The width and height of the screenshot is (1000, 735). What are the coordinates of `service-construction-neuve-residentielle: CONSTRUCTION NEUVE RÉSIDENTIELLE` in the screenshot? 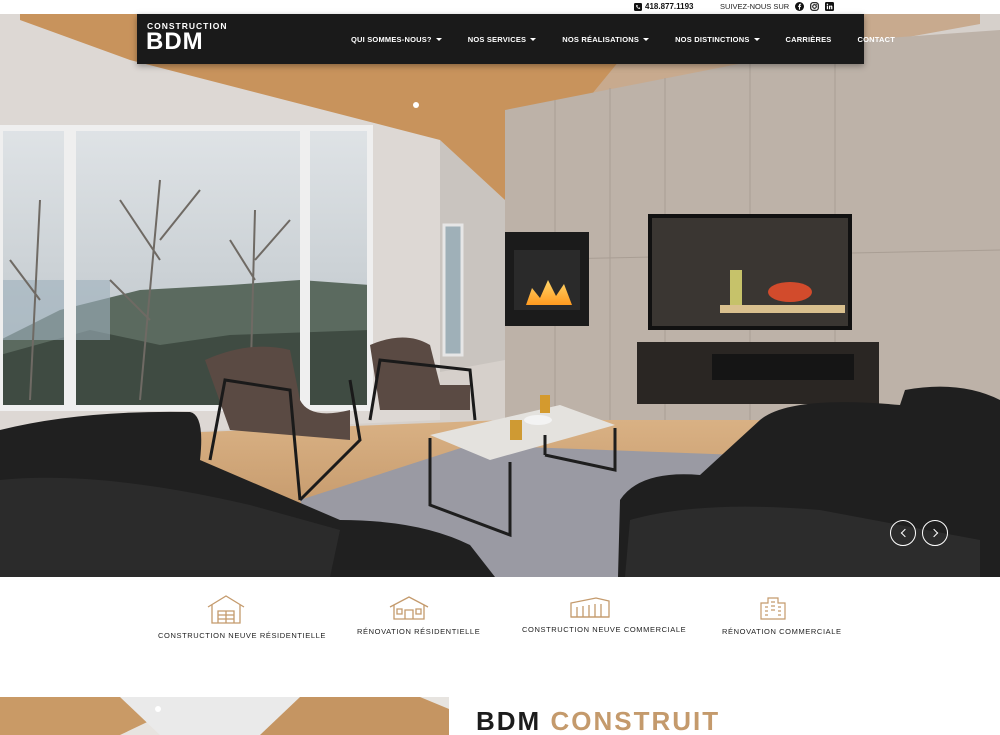 It's located at (242, 616).